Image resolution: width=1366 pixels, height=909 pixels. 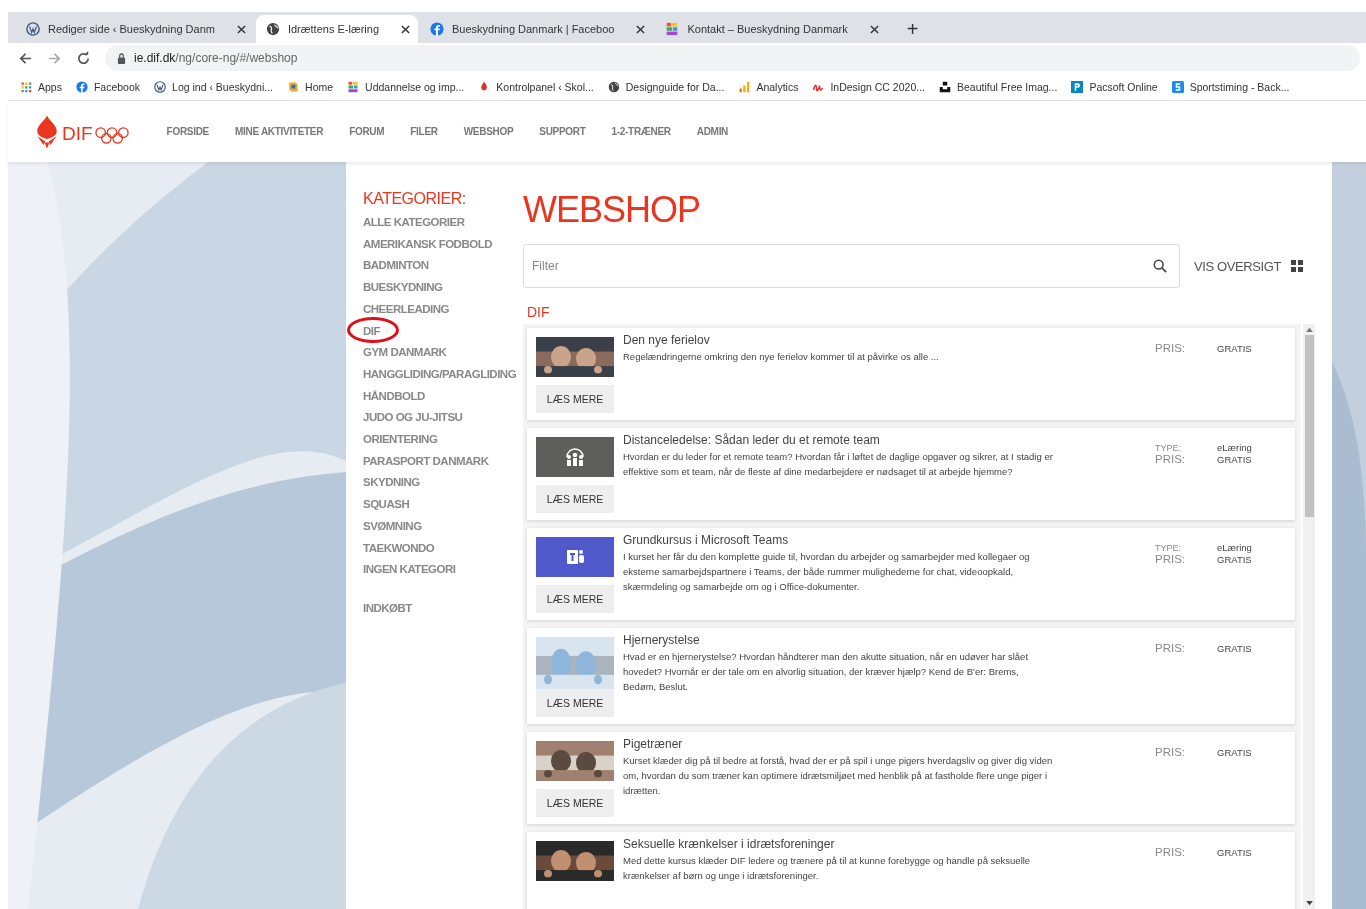 What do you see at coordinates (777, 86) in the screenshot?
I see `bookmark-label: Analytics` at bounding box center [777, 86].